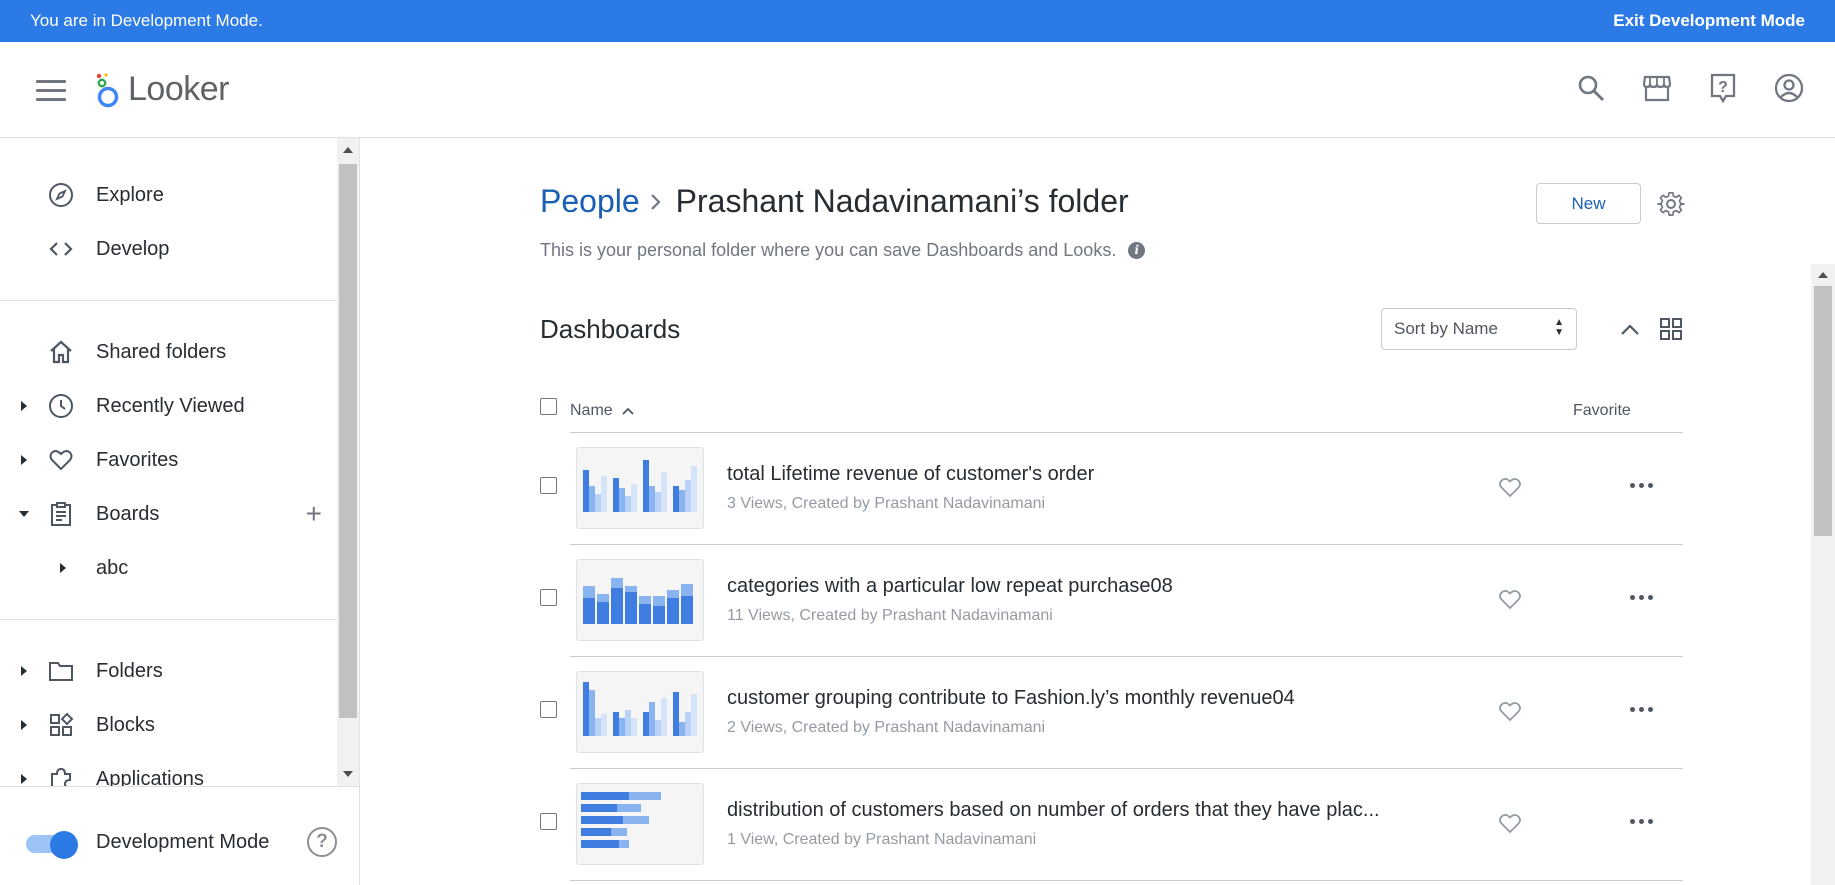 Image resolution: width=1835 pixels, height=885 pixels. Describe the element at coordinates (1630, 330) in the screenshot. I see `collapse-section-icon` at that location.